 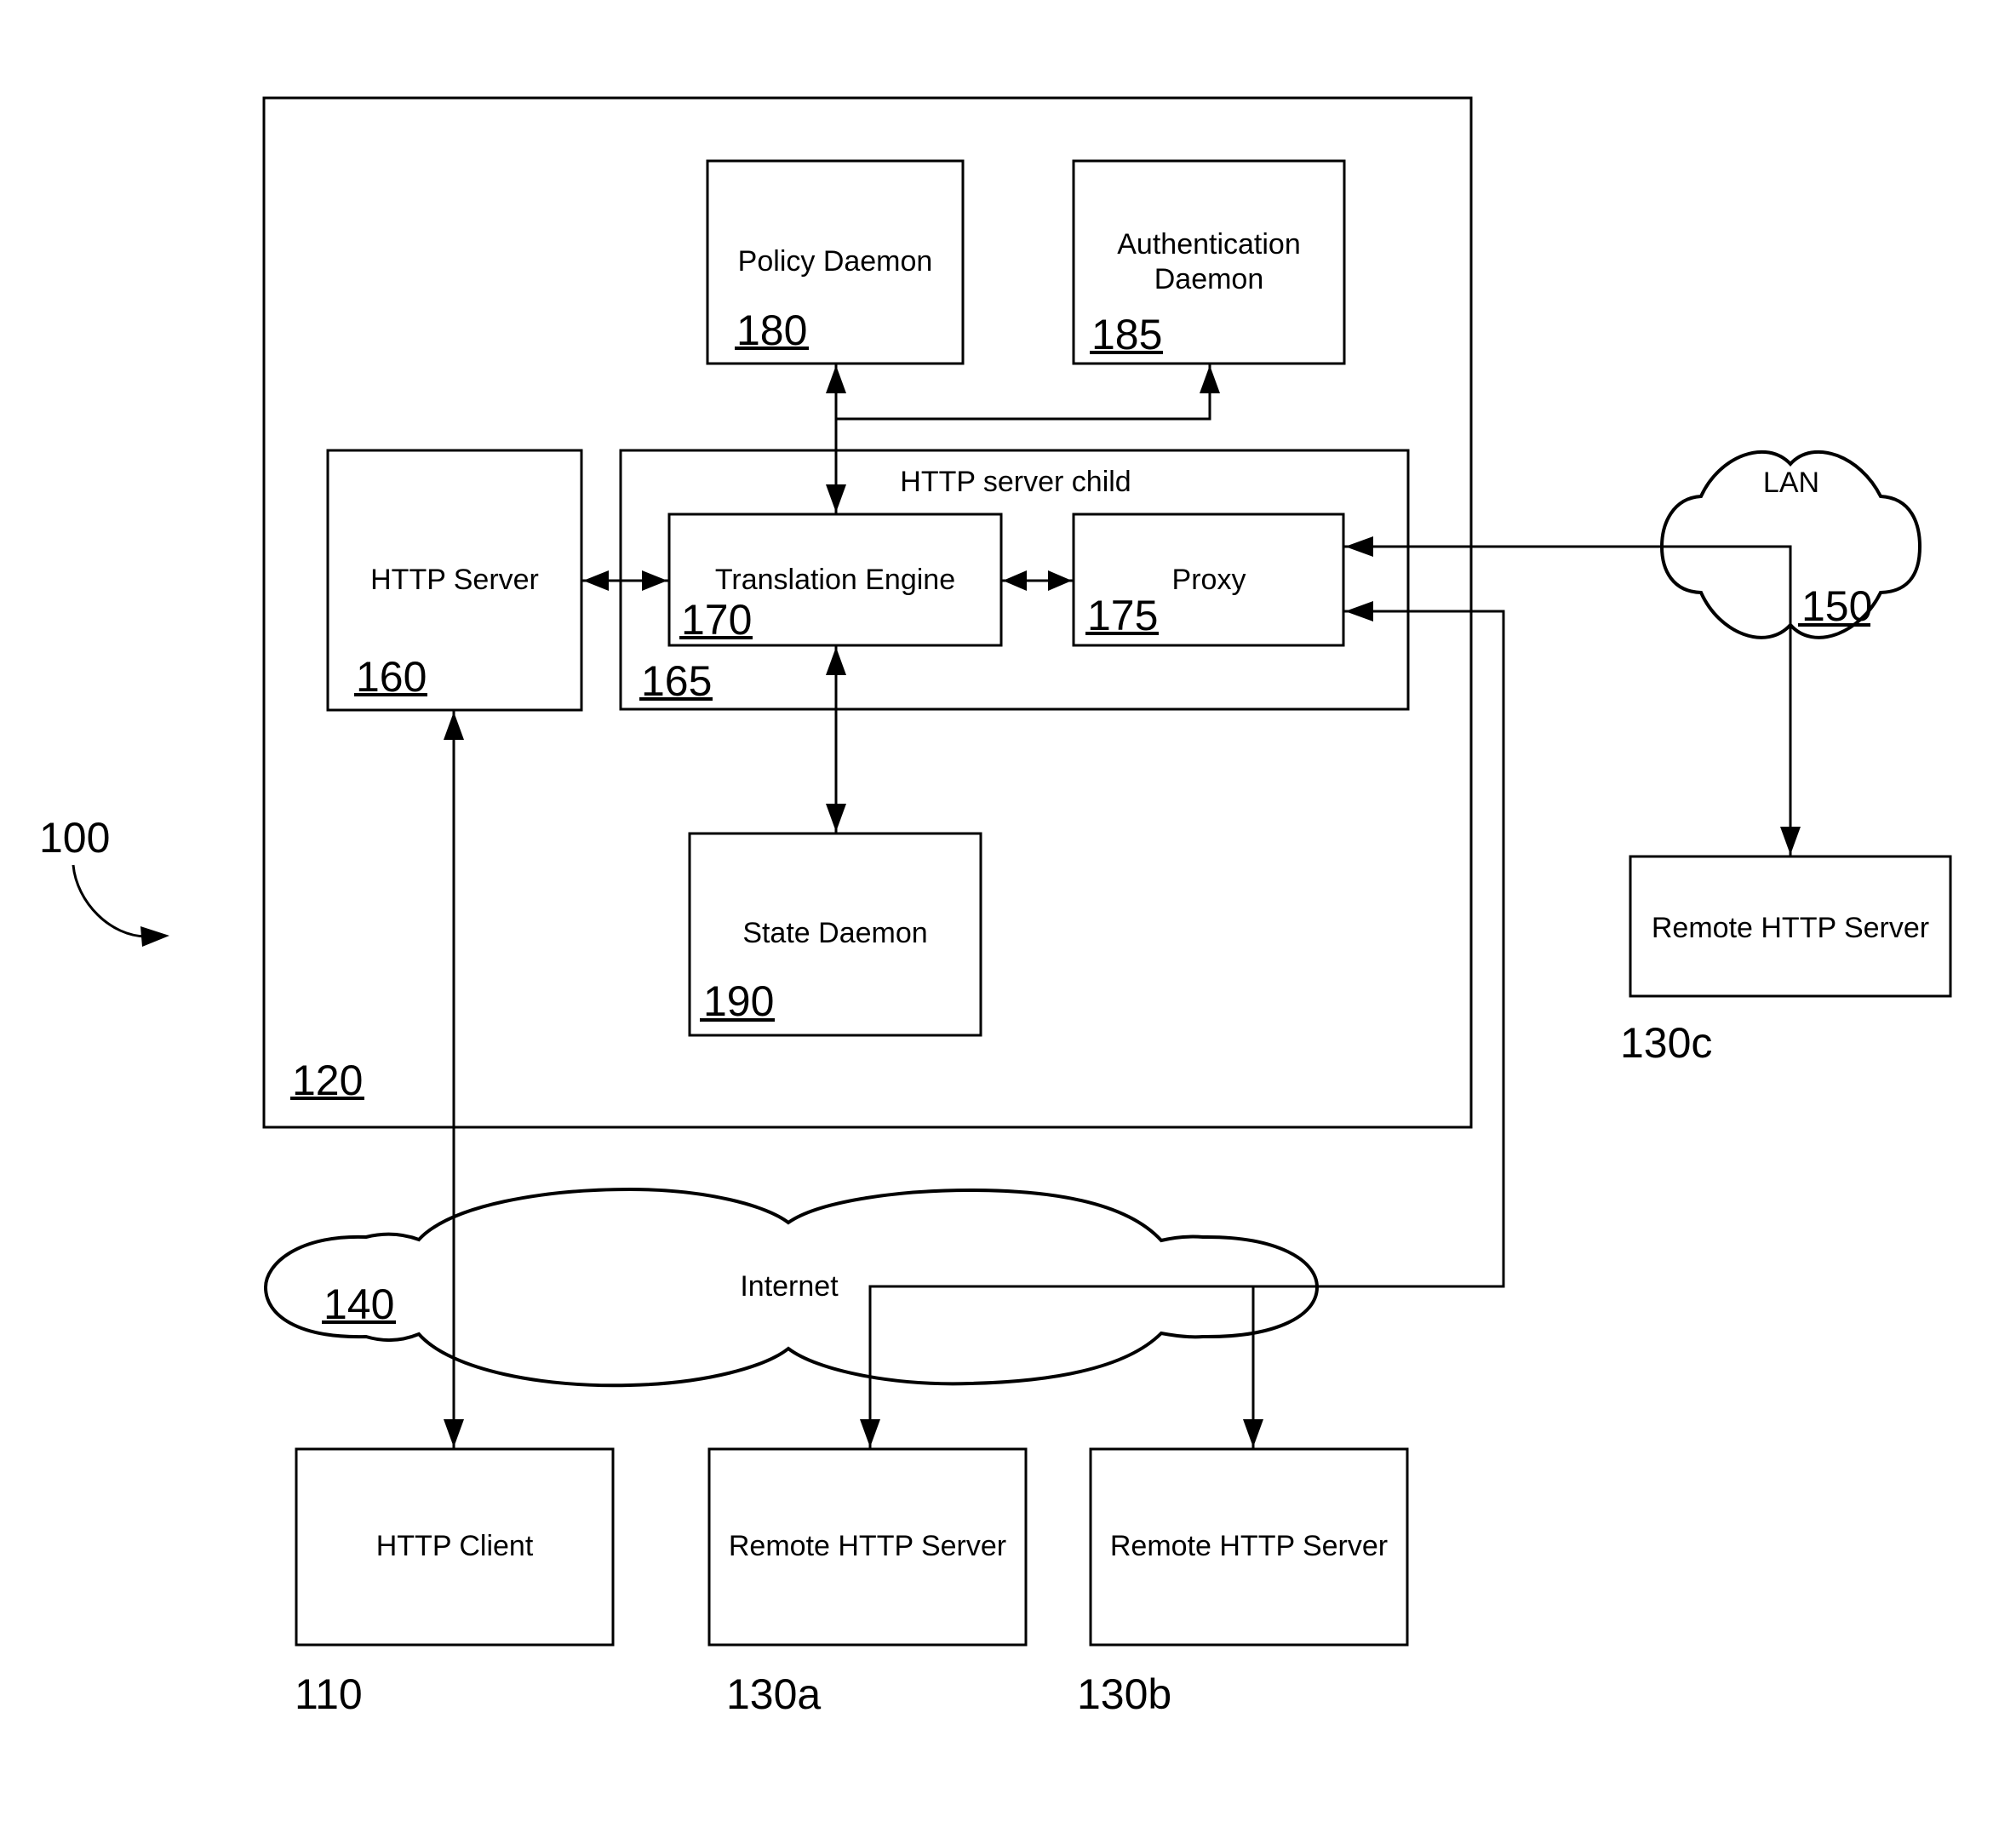 What do you see at coordinates (154, 937) in the screenshot?
I see `system-ref-arrowhead` at bounding box center [154, 937].